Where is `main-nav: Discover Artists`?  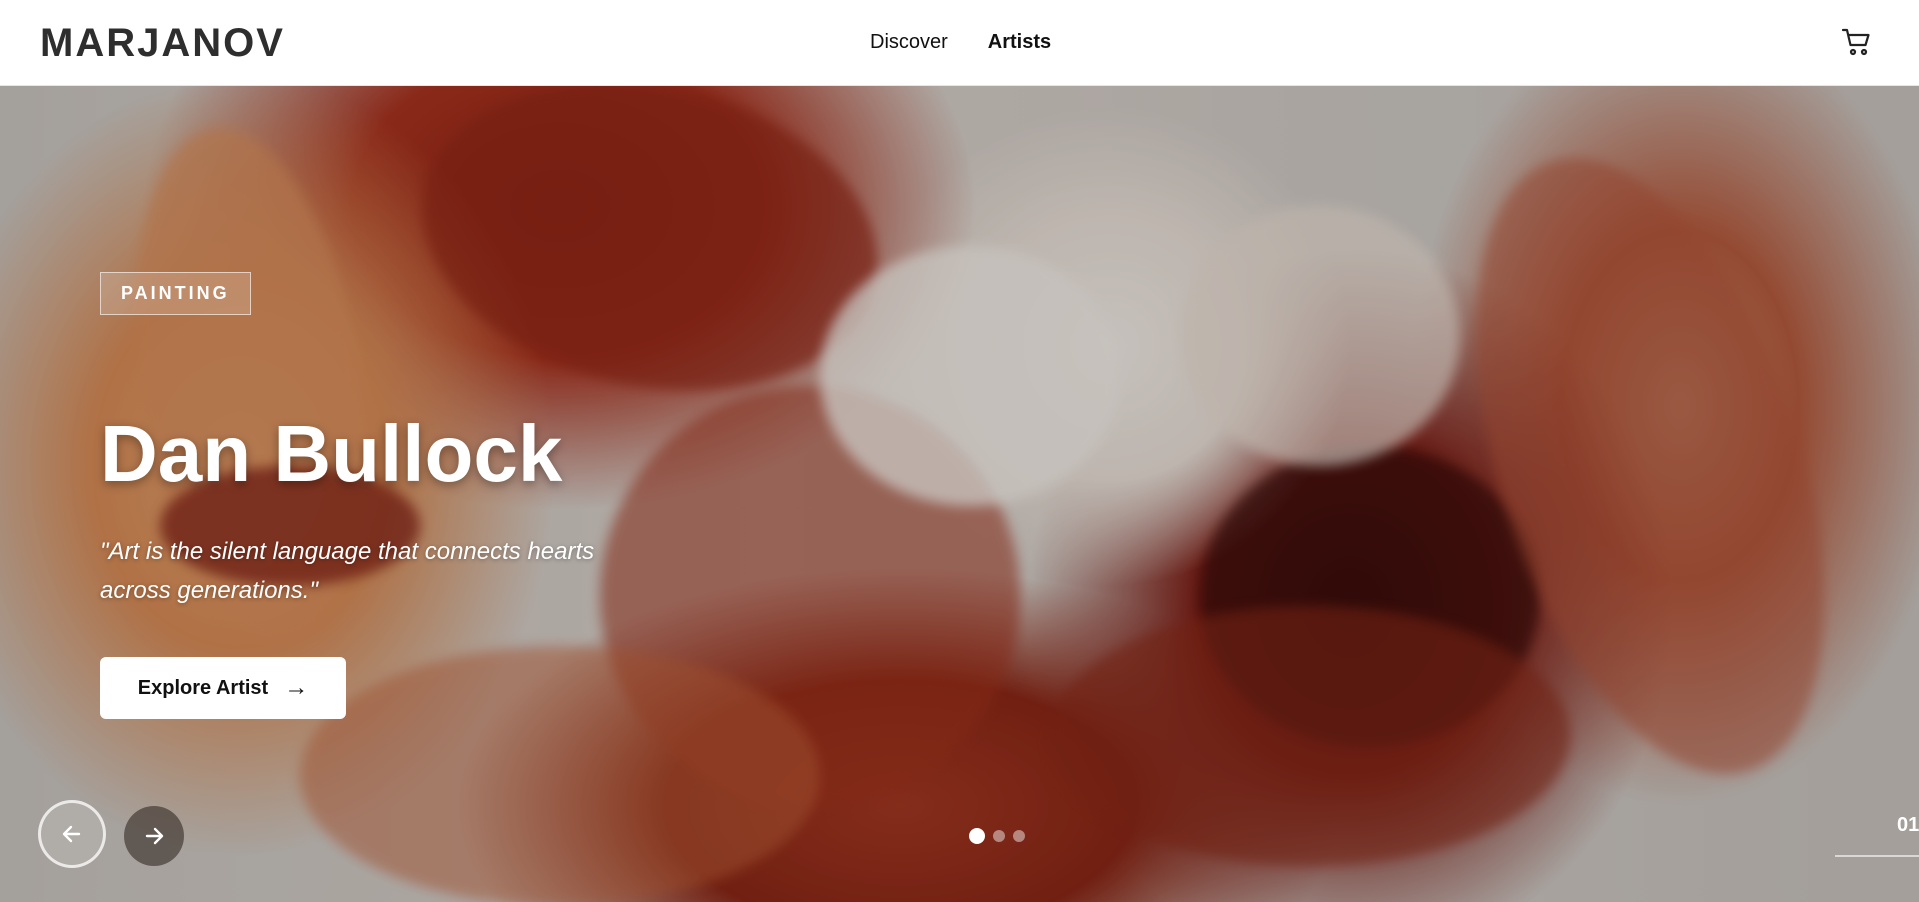 main-nav: Discover Artists is located at coordinates (960, 42).